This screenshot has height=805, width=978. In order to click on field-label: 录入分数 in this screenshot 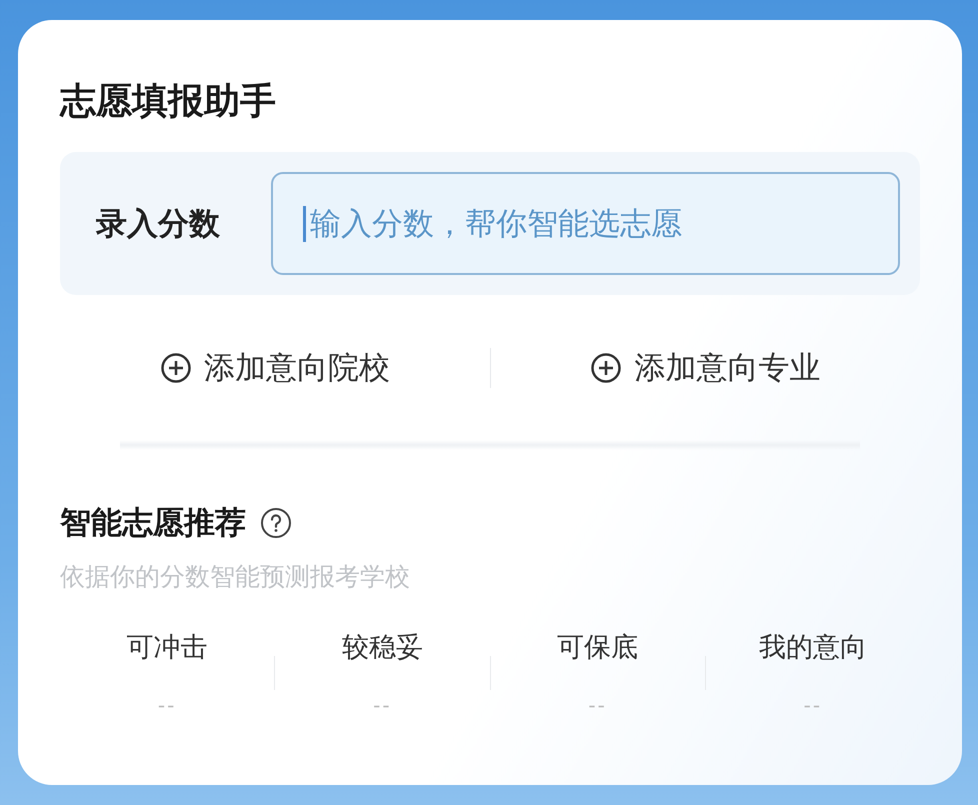, I will do `click(158, 224)`.